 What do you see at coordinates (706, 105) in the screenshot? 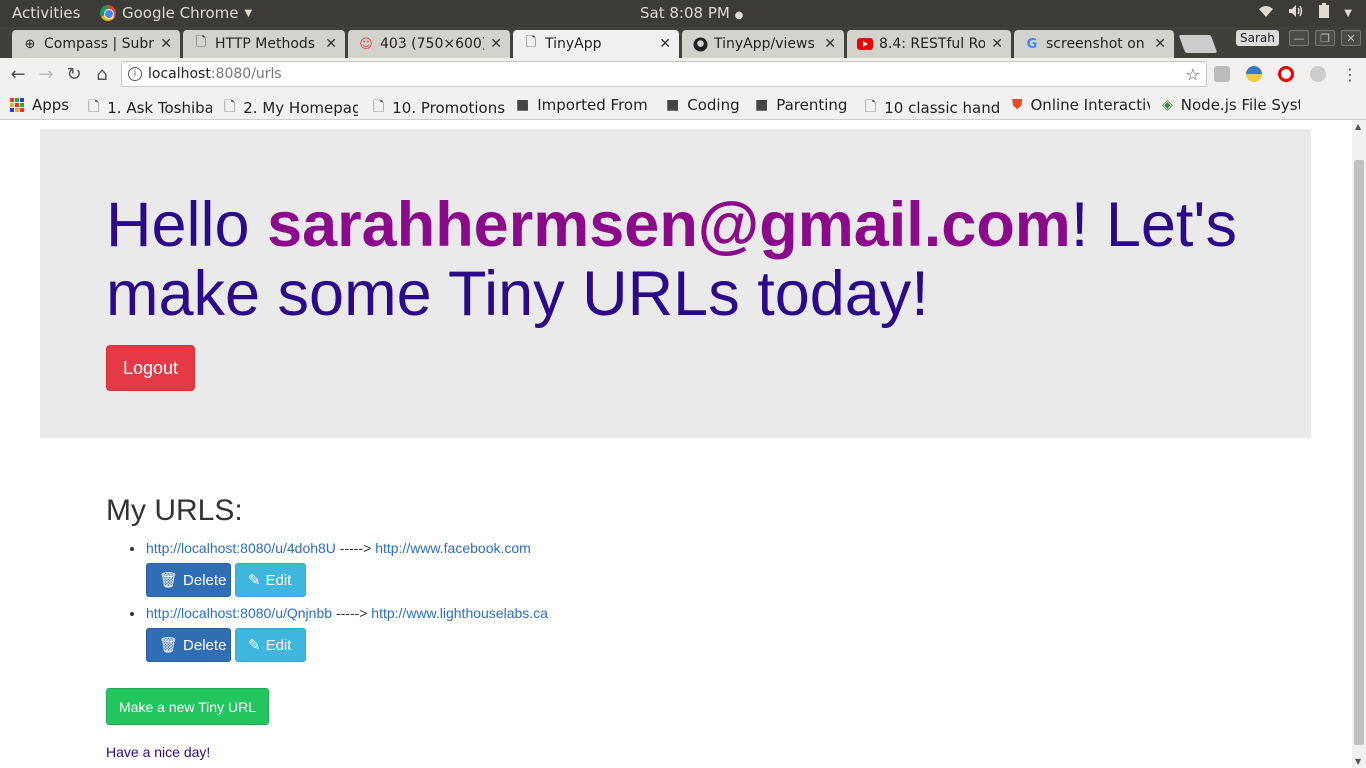
I see `bookmark-folder-coding: ■ Coding` at bounding box center [706, 105].